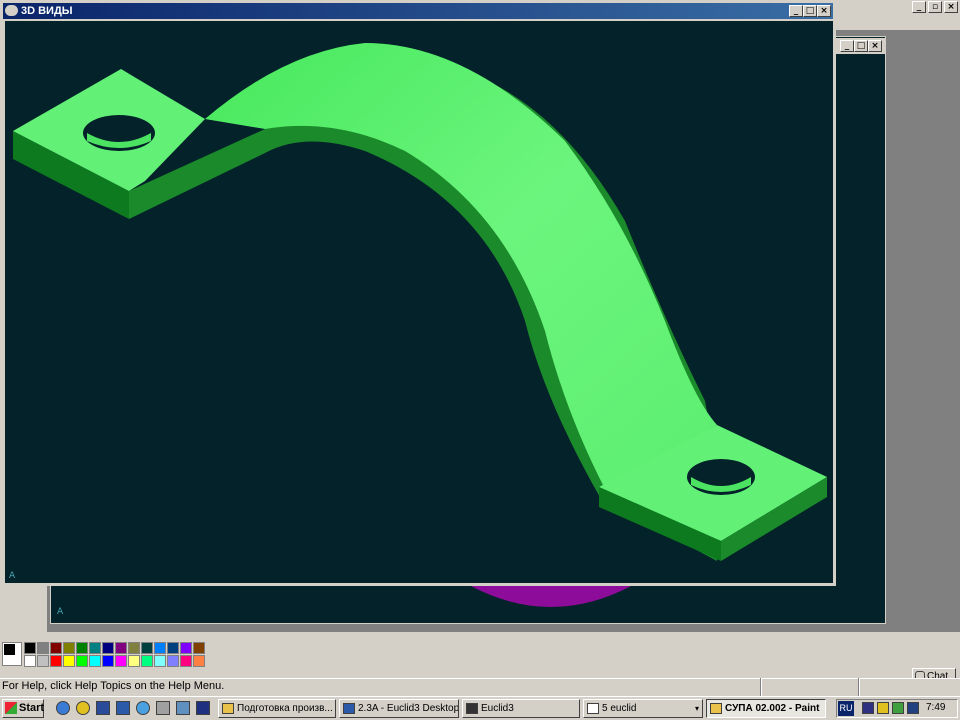 The width and height of the screenshot is (960, 720). What do you see at coordinates (418, 11) in the screenshot?
I see `window-titlebar: 3D ВИДЫ _ □ ×` at bounding box center [418, 11].